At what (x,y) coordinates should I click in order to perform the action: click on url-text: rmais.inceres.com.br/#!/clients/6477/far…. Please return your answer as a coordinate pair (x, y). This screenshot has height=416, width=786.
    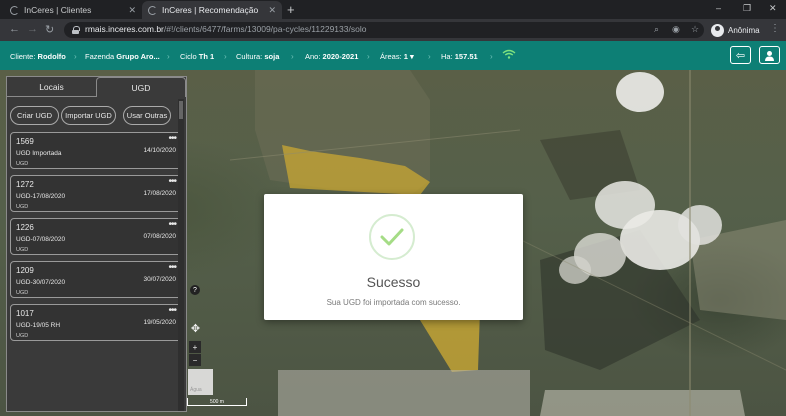
    Looking at the image, I should click on (225, 29).